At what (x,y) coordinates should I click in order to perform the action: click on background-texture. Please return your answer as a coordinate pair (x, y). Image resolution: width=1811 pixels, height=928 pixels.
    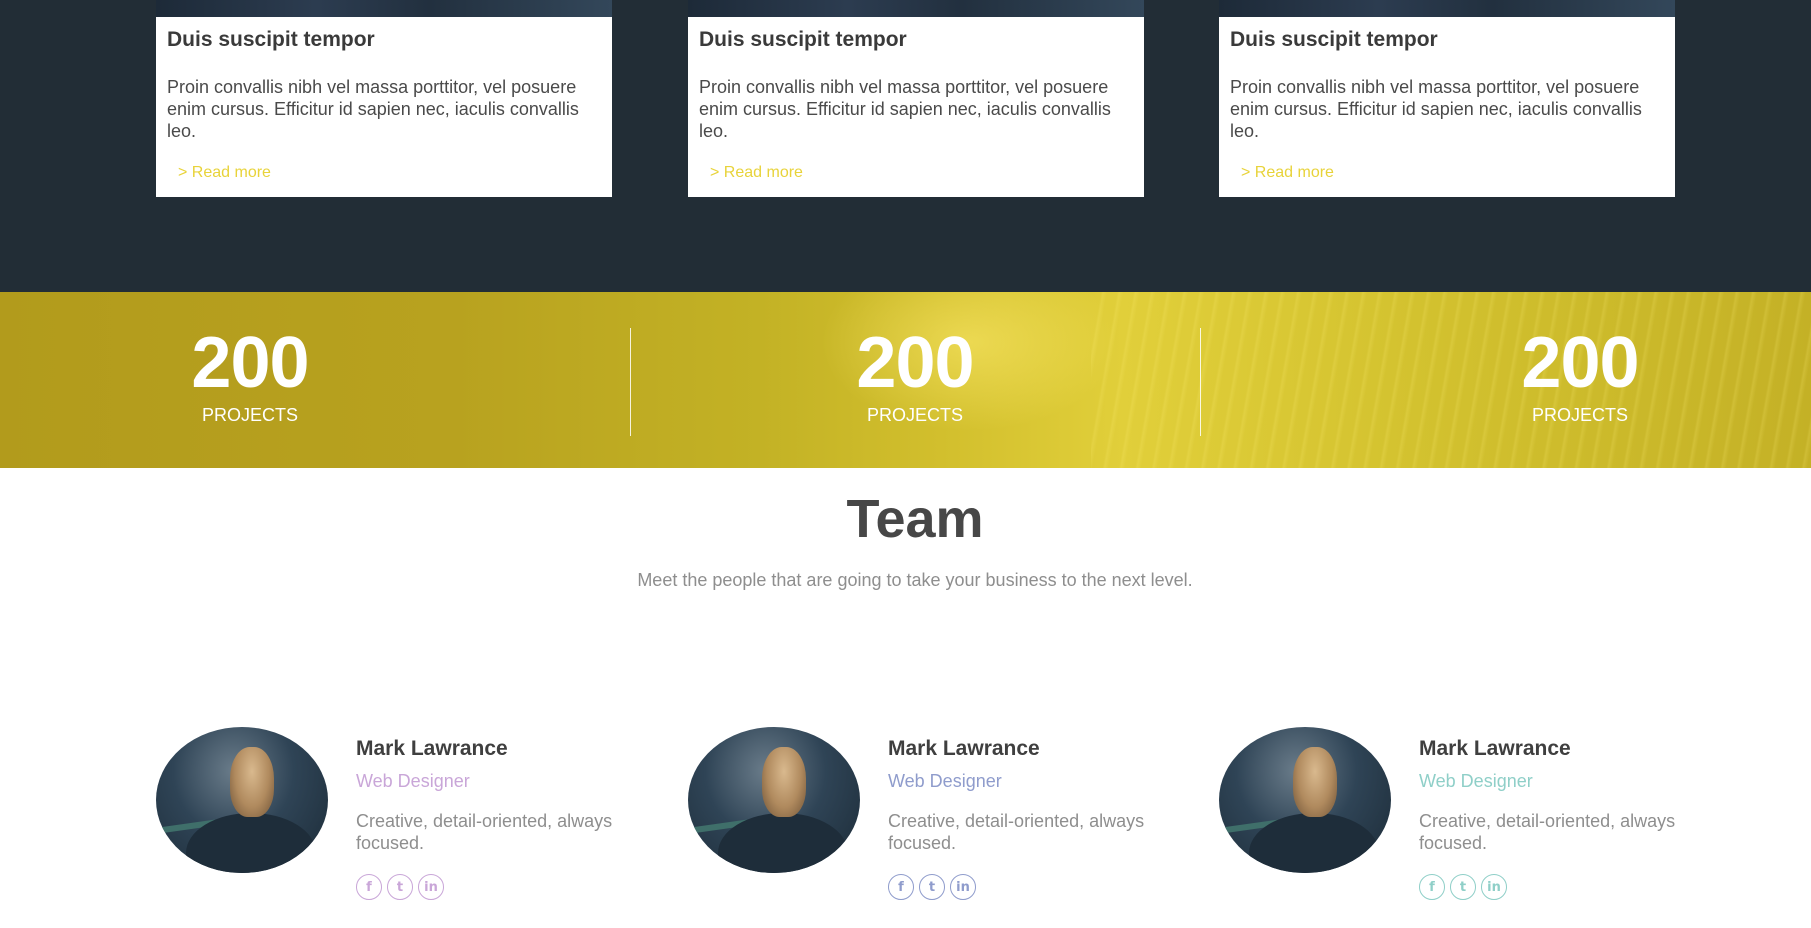
    Looking at the image, I should click on (1451, 380).